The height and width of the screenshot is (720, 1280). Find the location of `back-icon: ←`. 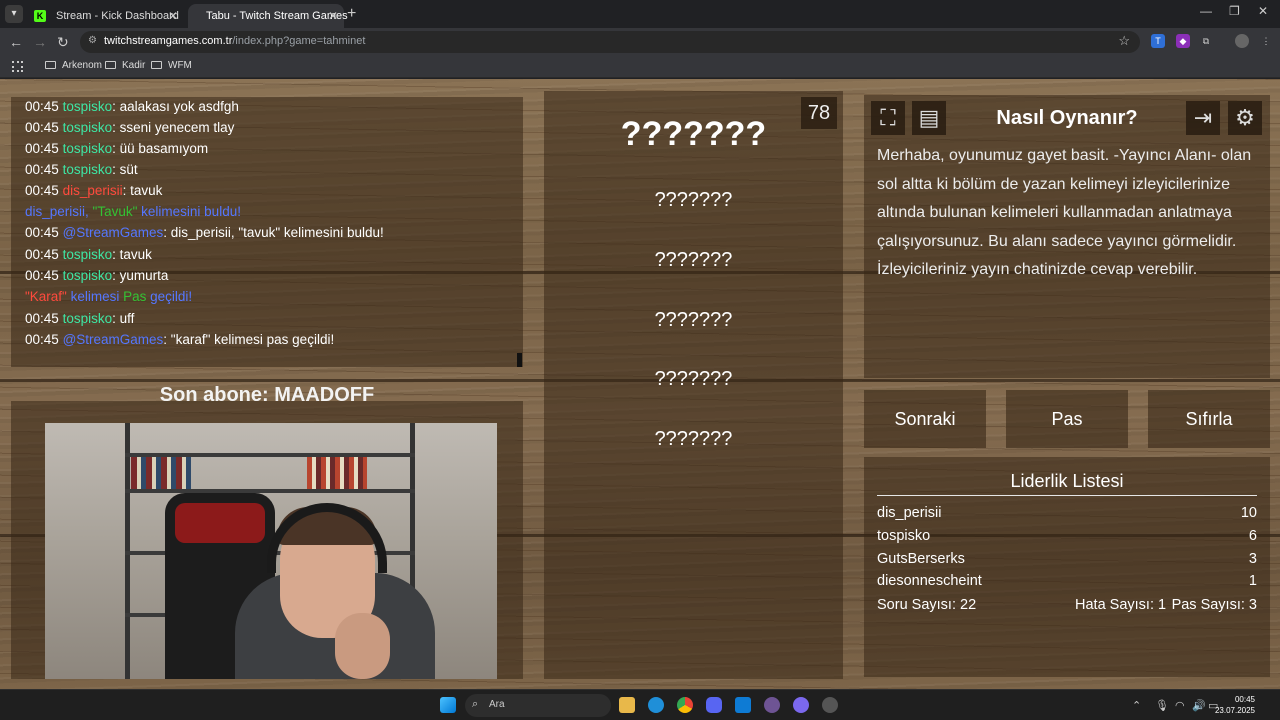

back-icon: ← is located at coordinates (16, 42).